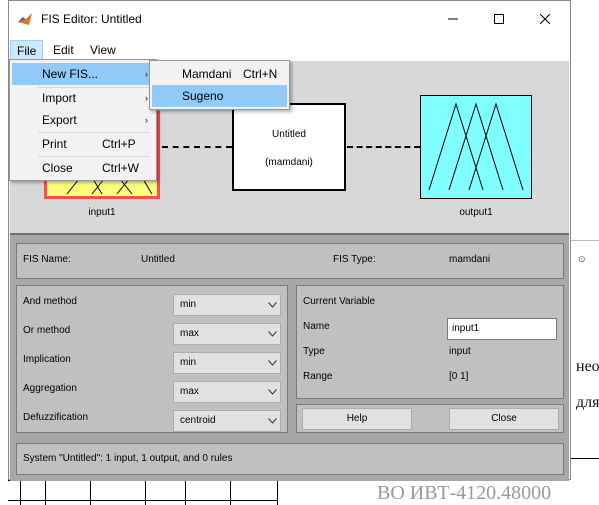 This screenshot has width=599, height=505. What do you see at coordinates (189, 333) in the screenshot?
I see `or-method-value: max` at bounding box center [189, 333].